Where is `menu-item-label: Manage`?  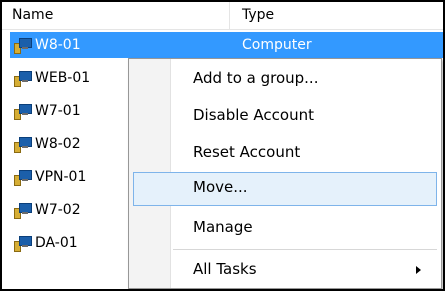 menu-item-label: Manage is located at coordinates (223, 227).